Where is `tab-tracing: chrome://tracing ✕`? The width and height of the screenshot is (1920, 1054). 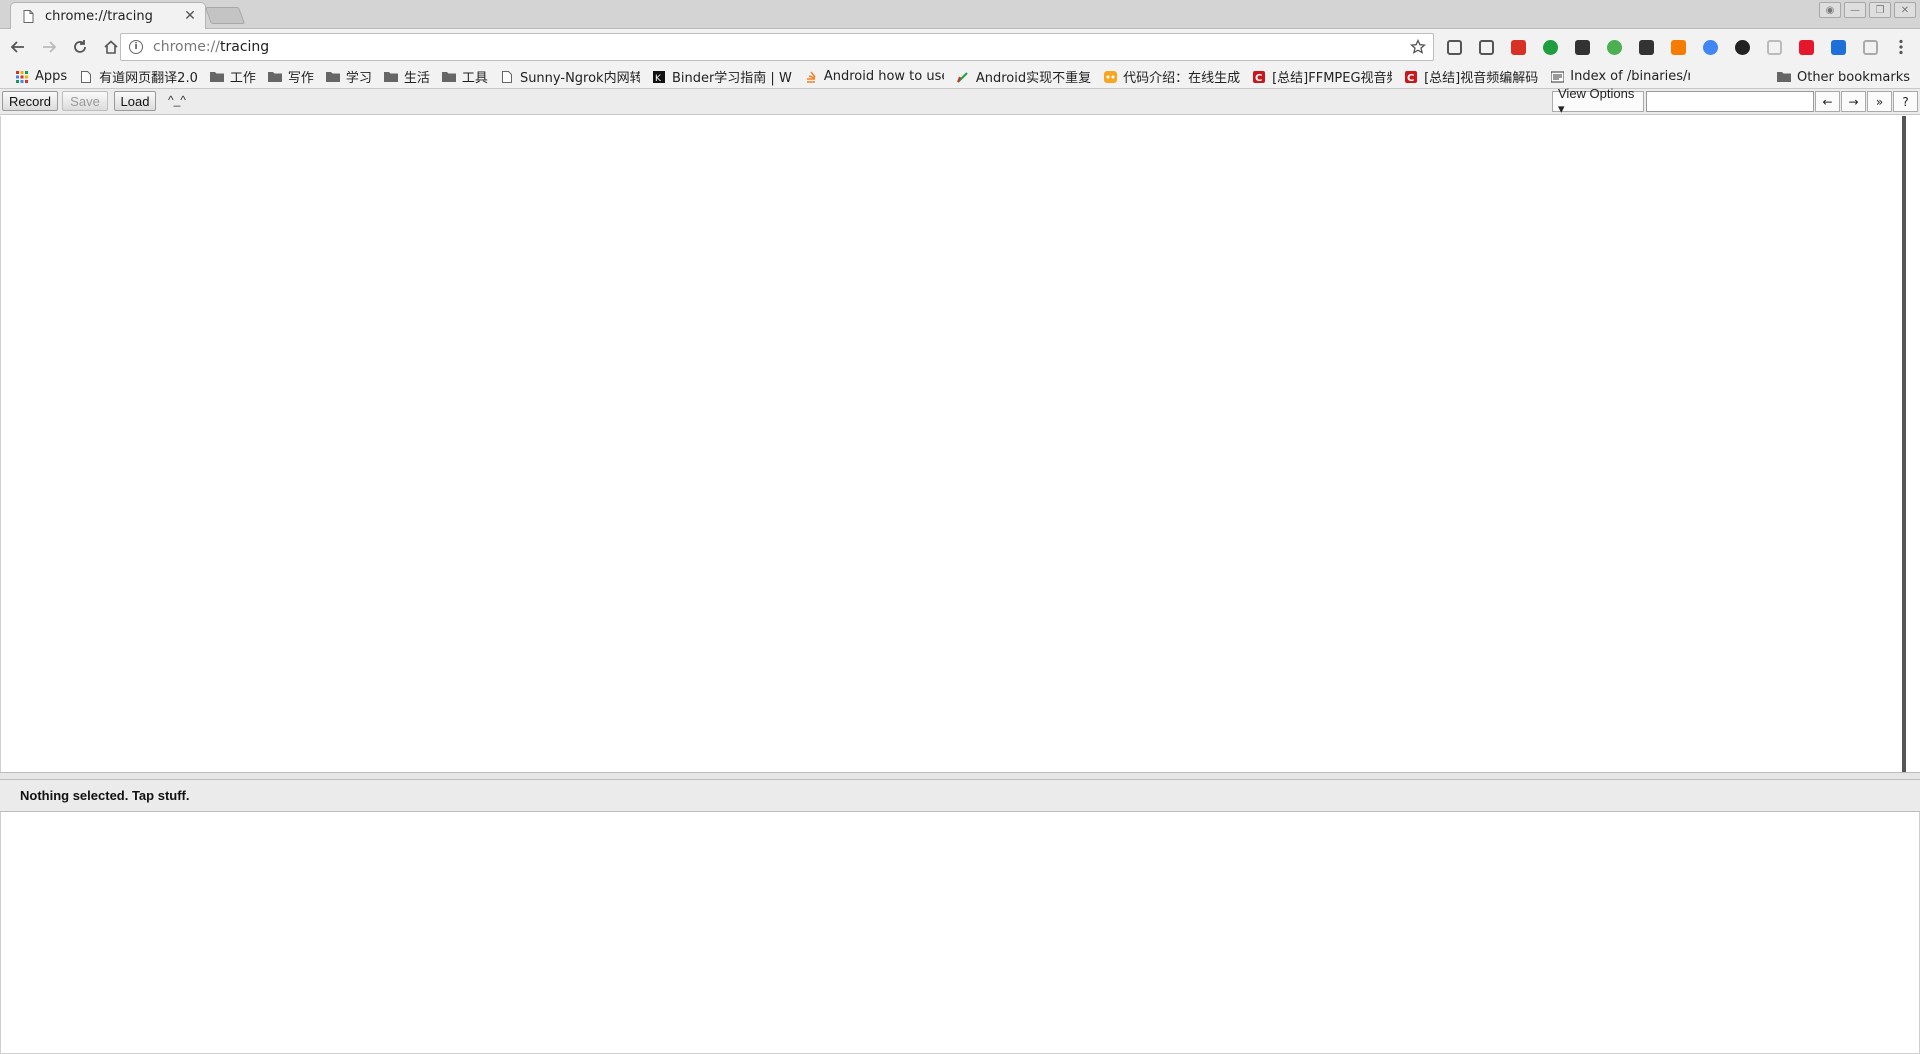 tab-tracing: chrome://tracing ✕ is located at coordinates (108, 15).